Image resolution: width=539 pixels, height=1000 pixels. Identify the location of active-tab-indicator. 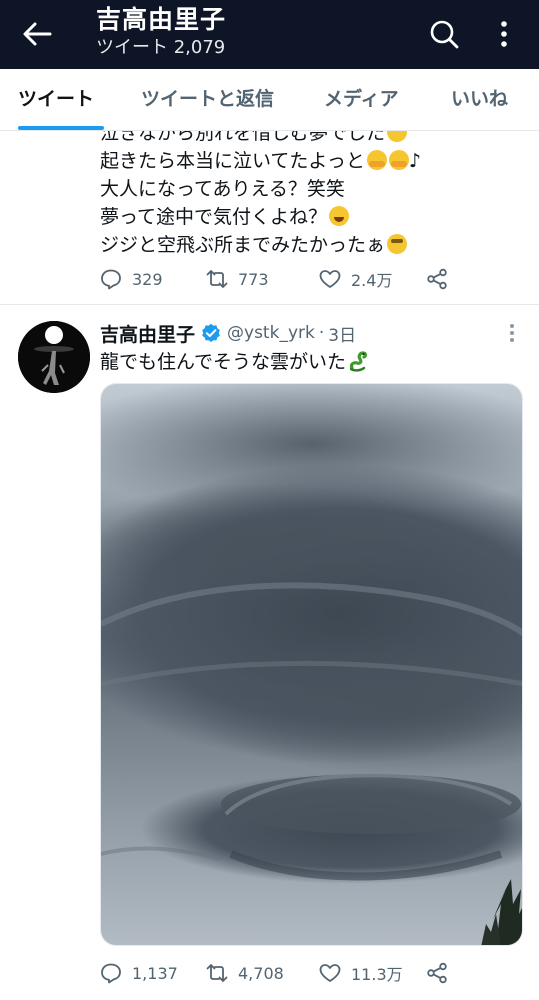
(61, 128).